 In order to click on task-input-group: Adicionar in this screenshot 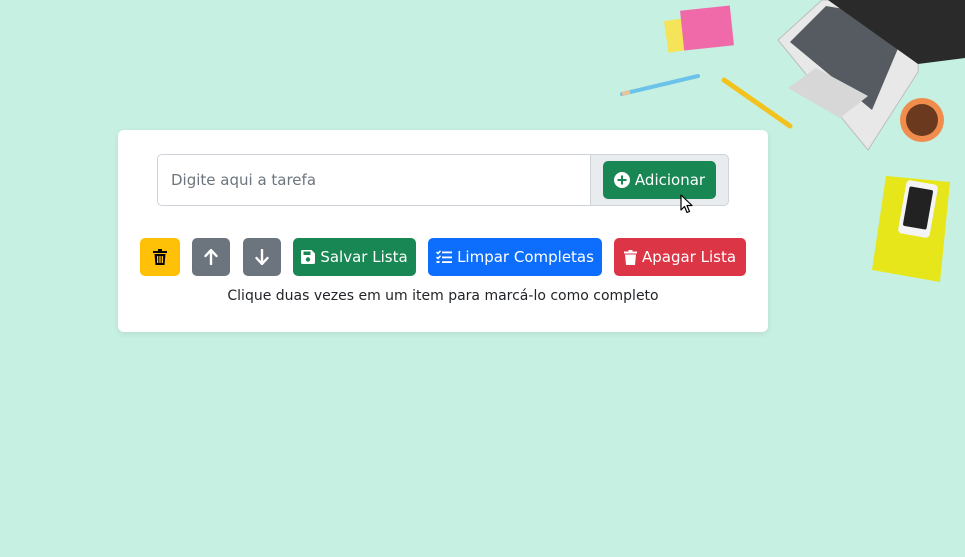, I will do `click(443, 180)`.